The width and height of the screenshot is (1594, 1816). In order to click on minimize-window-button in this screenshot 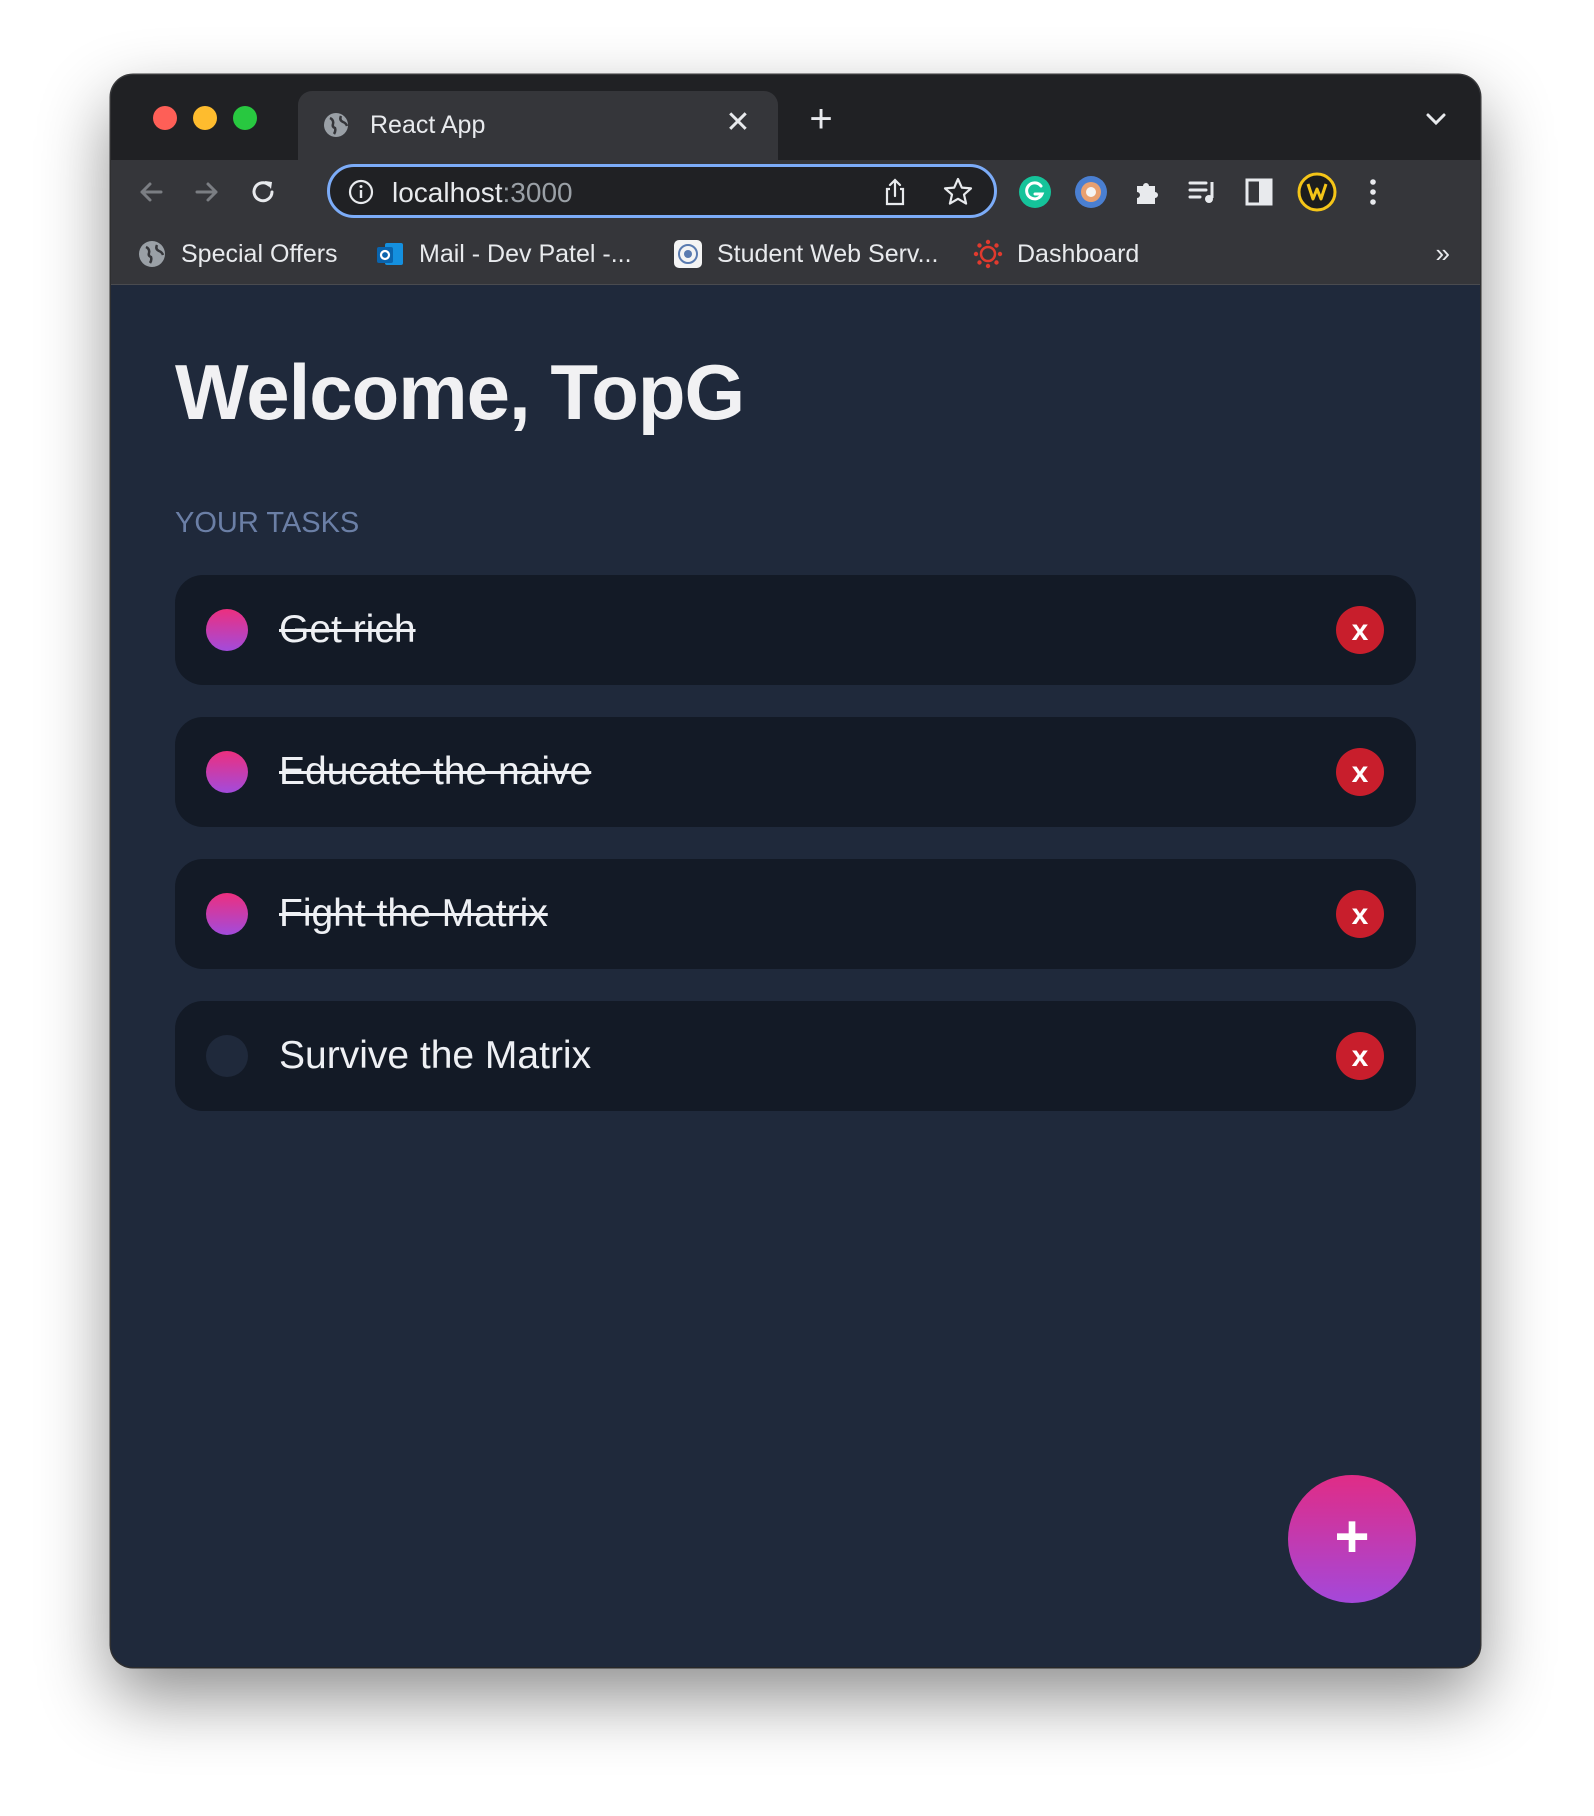, I will do `click(205, 118)`.